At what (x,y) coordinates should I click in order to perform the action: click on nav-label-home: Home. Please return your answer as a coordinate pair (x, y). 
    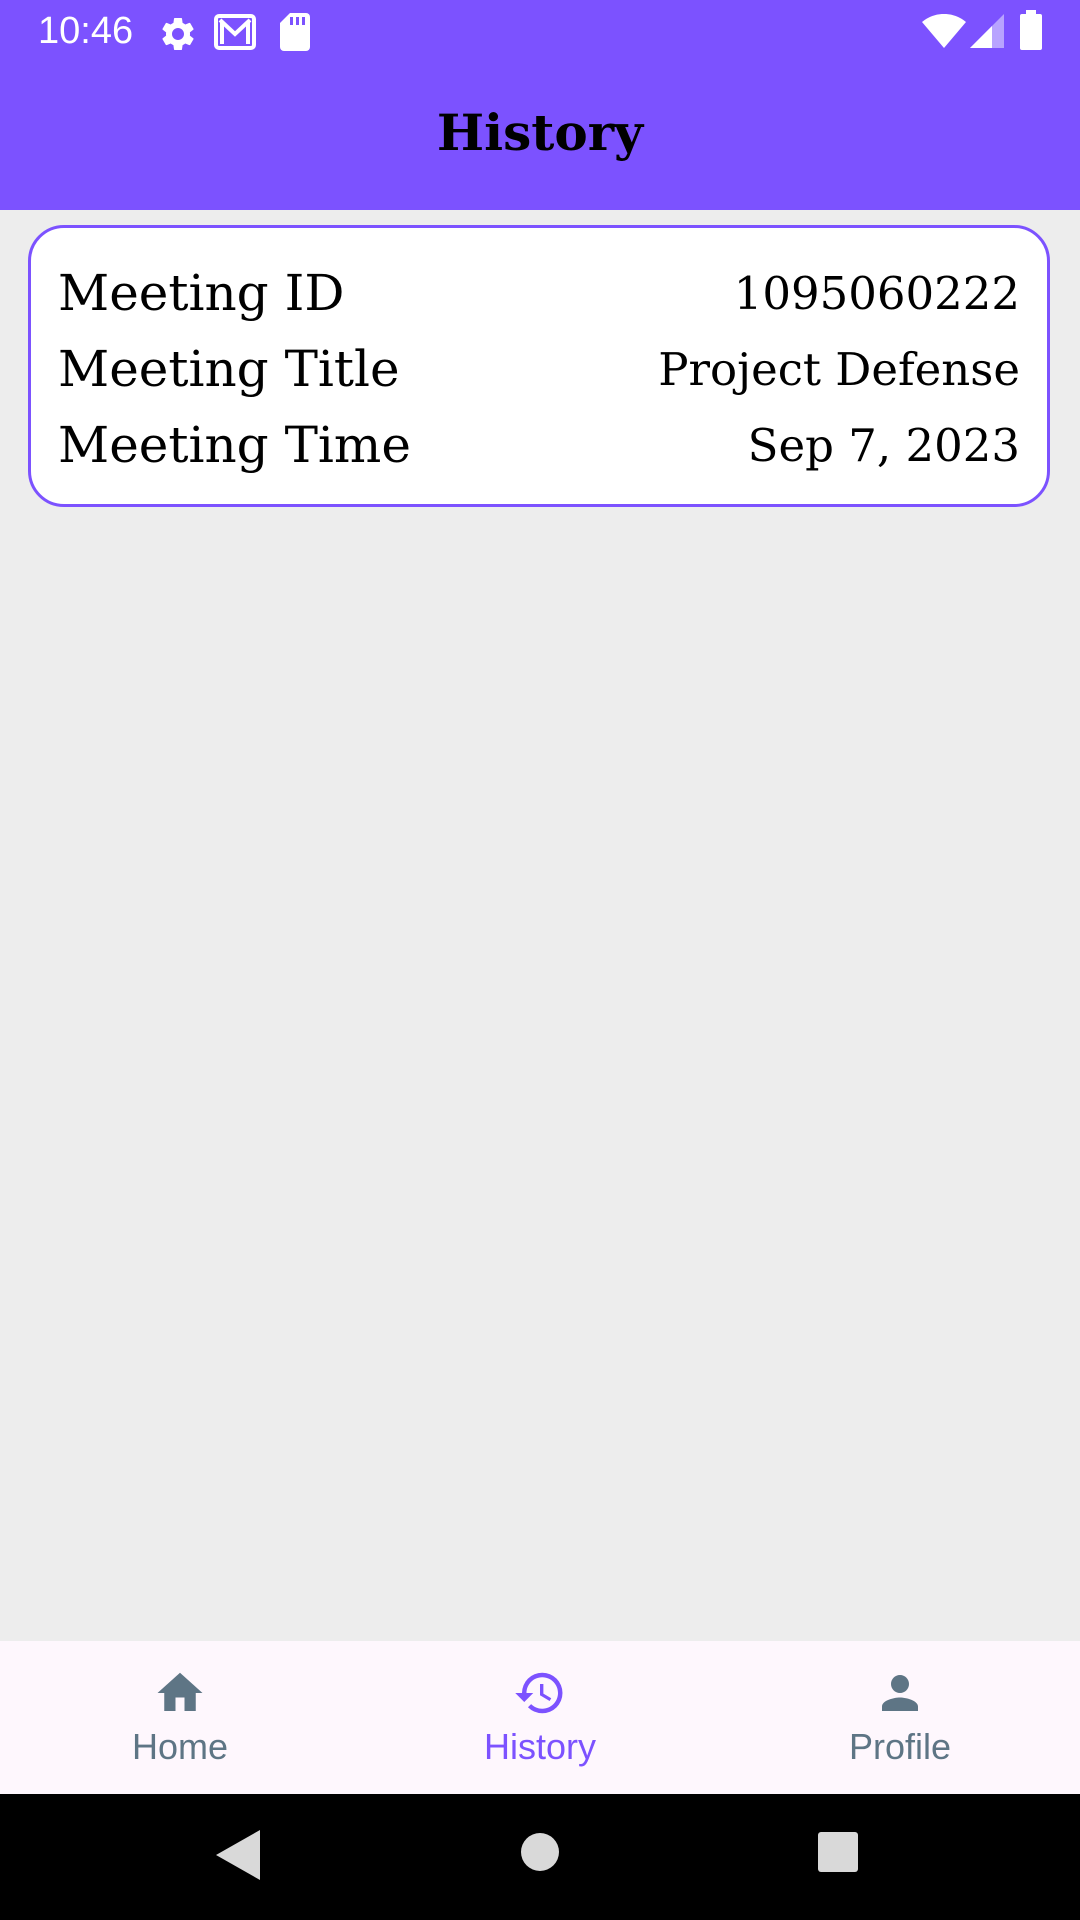
    Looking at the image, I should click on (180, 1746).